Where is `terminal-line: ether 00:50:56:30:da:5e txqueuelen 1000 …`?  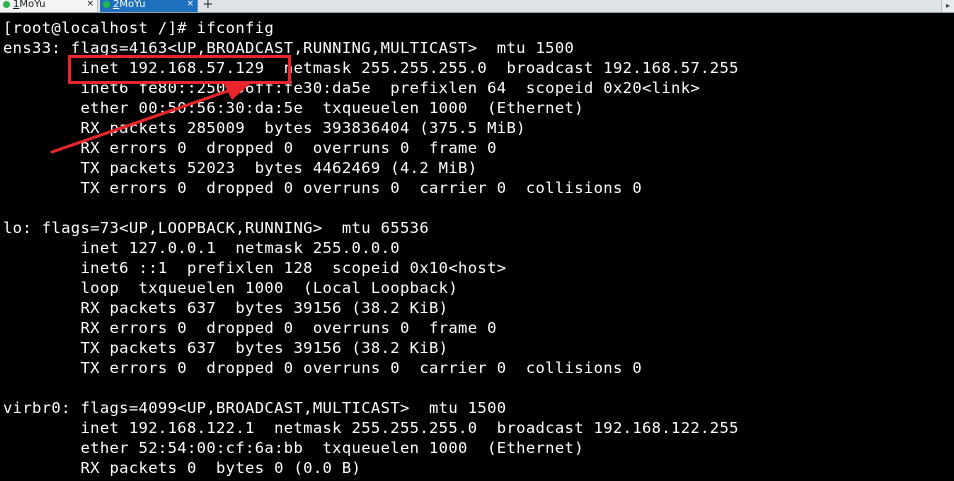 terminal-line: ether 00:50:56:30:da:5e txqueuelen 1000 … is located at coordinates (293, 108).